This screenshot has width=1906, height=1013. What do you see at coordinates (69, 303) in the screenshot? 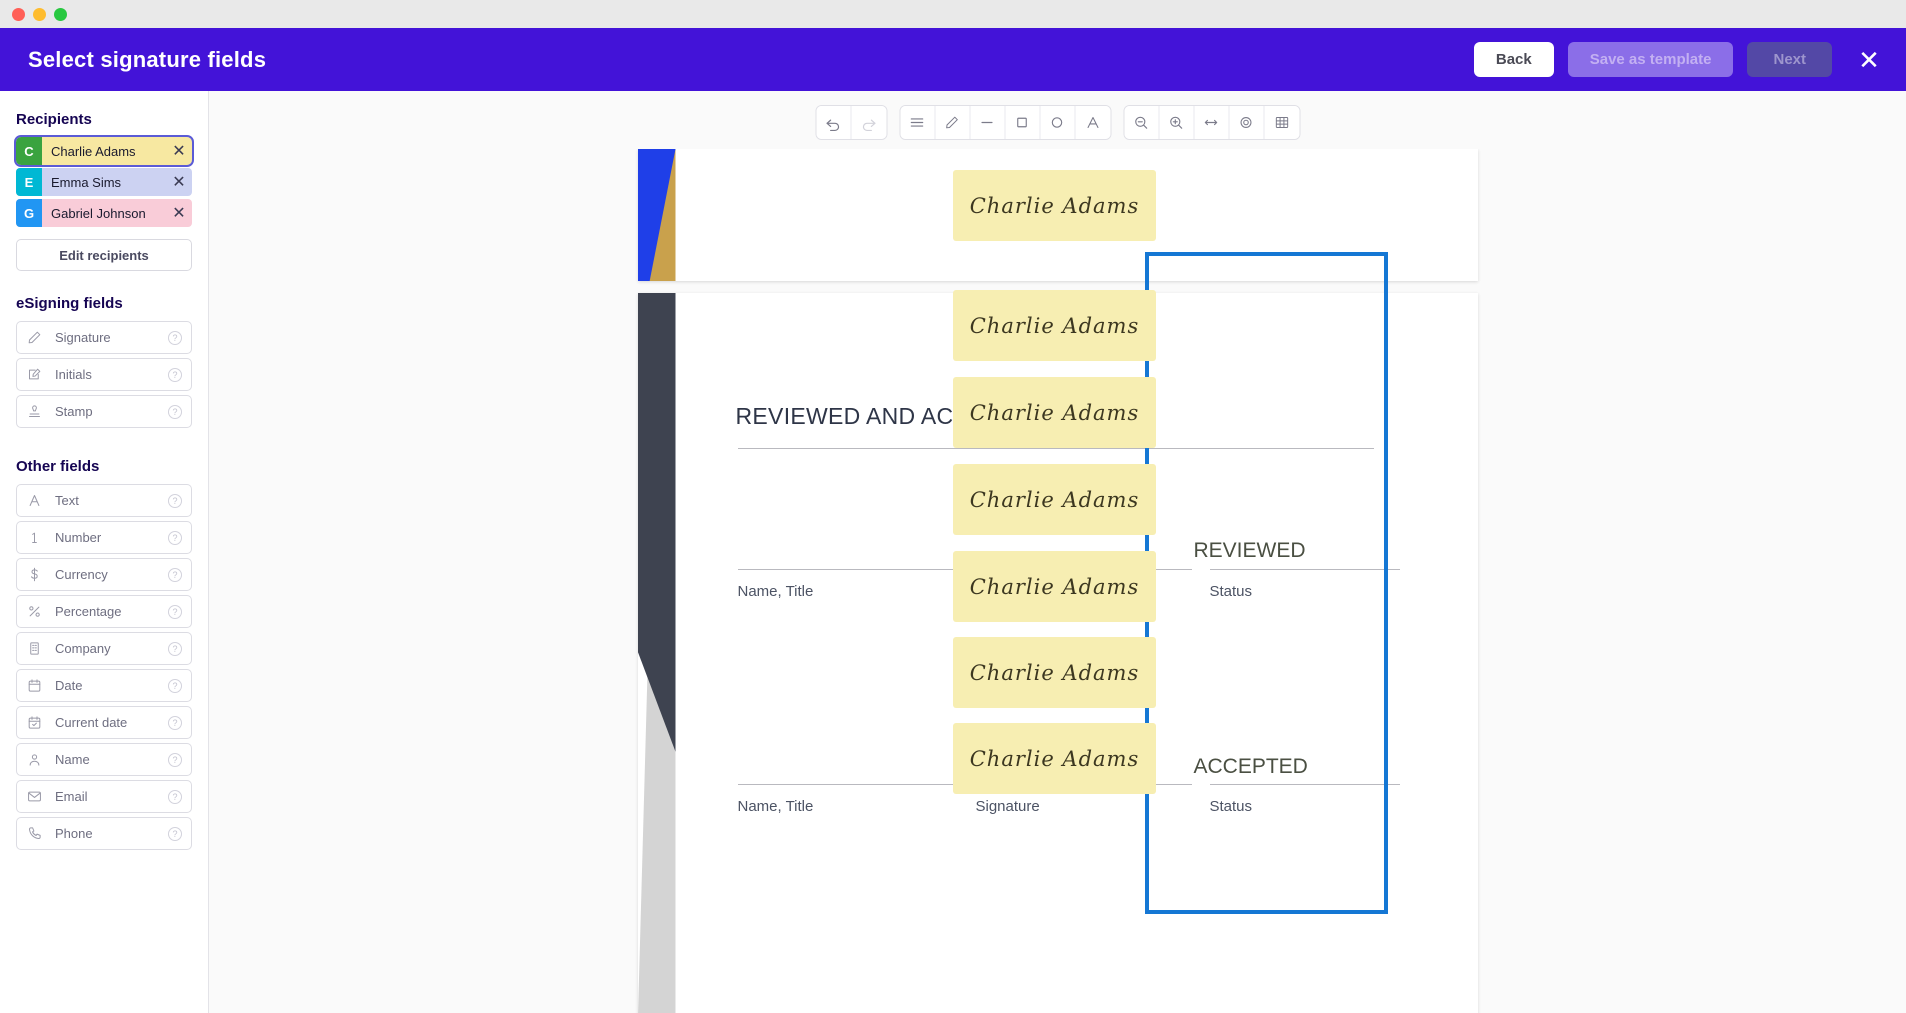
I see `esigning-fields-heading: eSigning fields` at bounding box center [69, 303].